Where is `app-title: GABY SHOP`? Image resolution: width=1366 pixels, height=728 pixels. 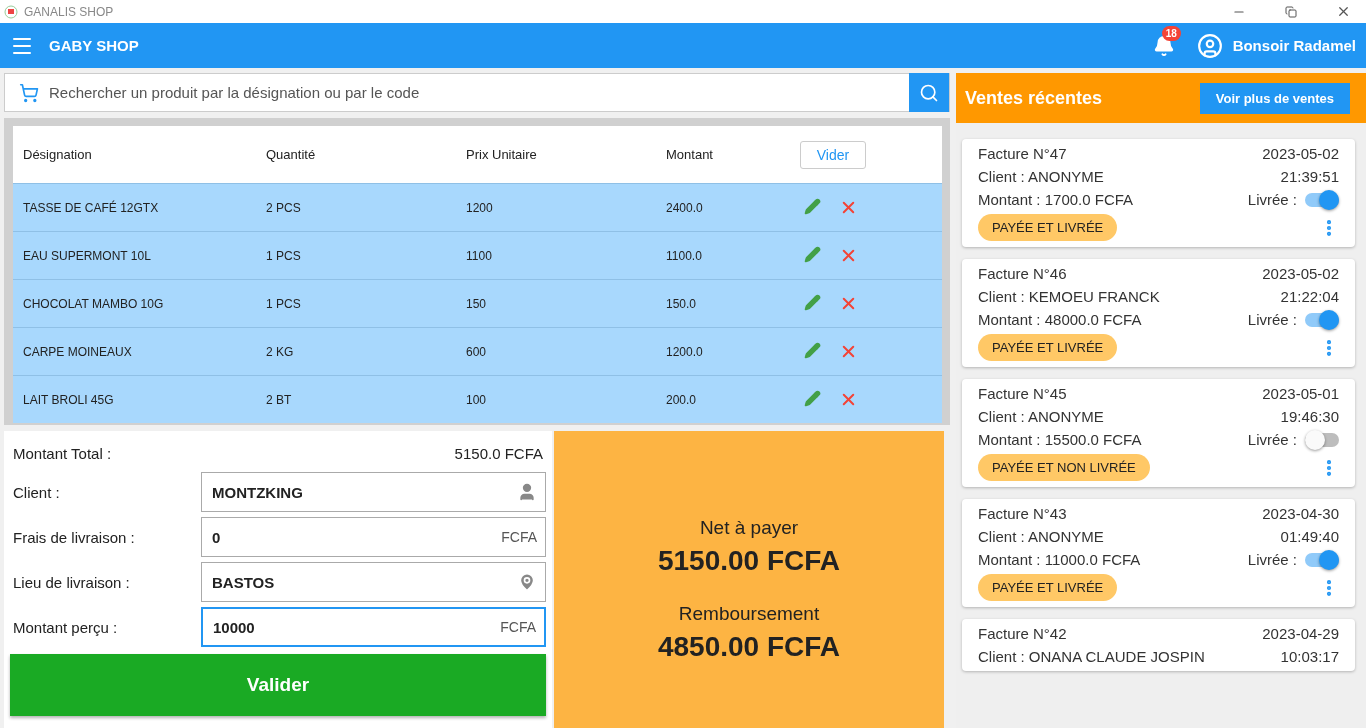 app-title: GABY SHOP is located at coordinates (94, 45).